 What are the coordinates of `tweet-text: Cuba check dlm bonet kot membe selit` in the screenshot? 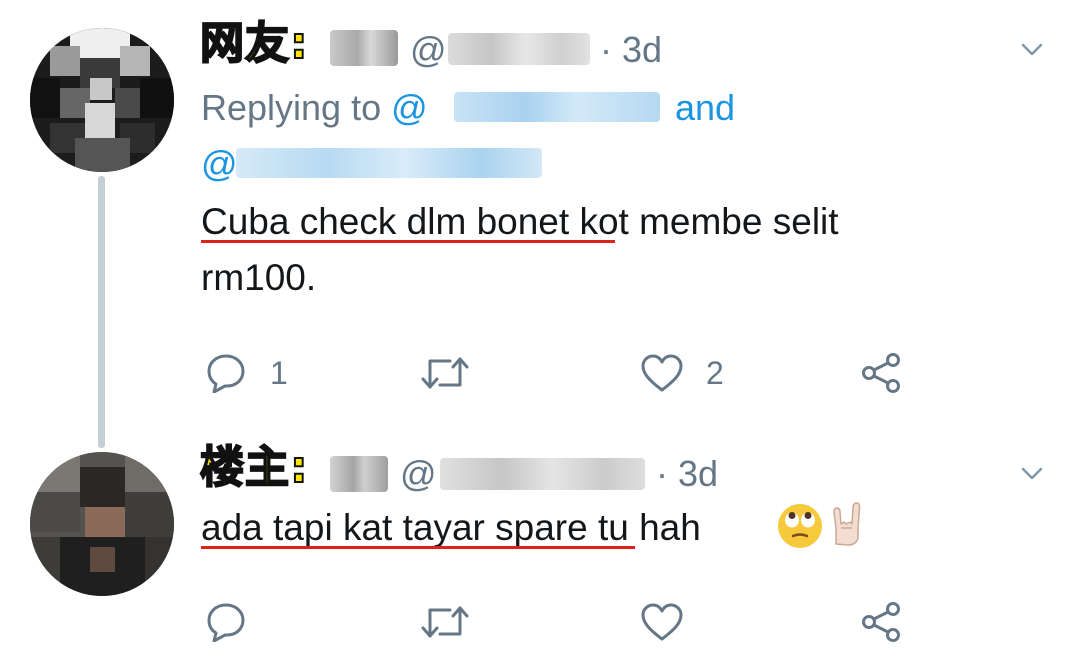 It's located at (520, 221).